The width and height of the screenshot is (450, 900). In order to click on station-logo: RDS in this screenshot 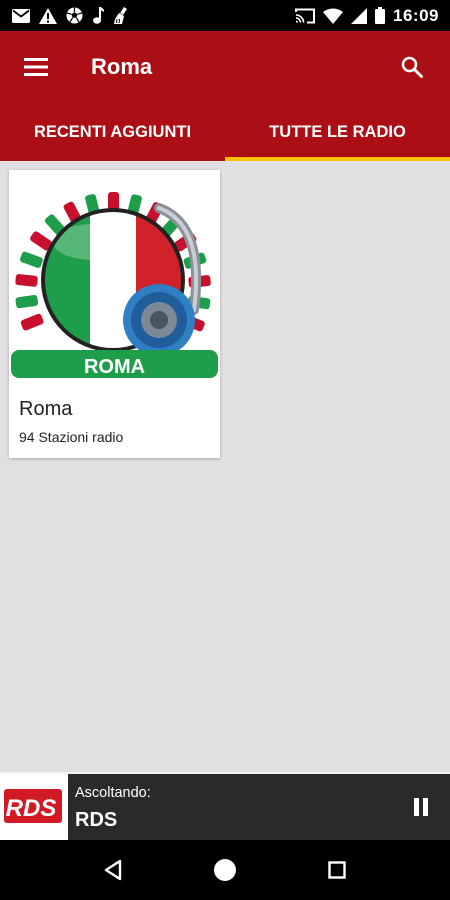, I will do `click(34, 807)`.